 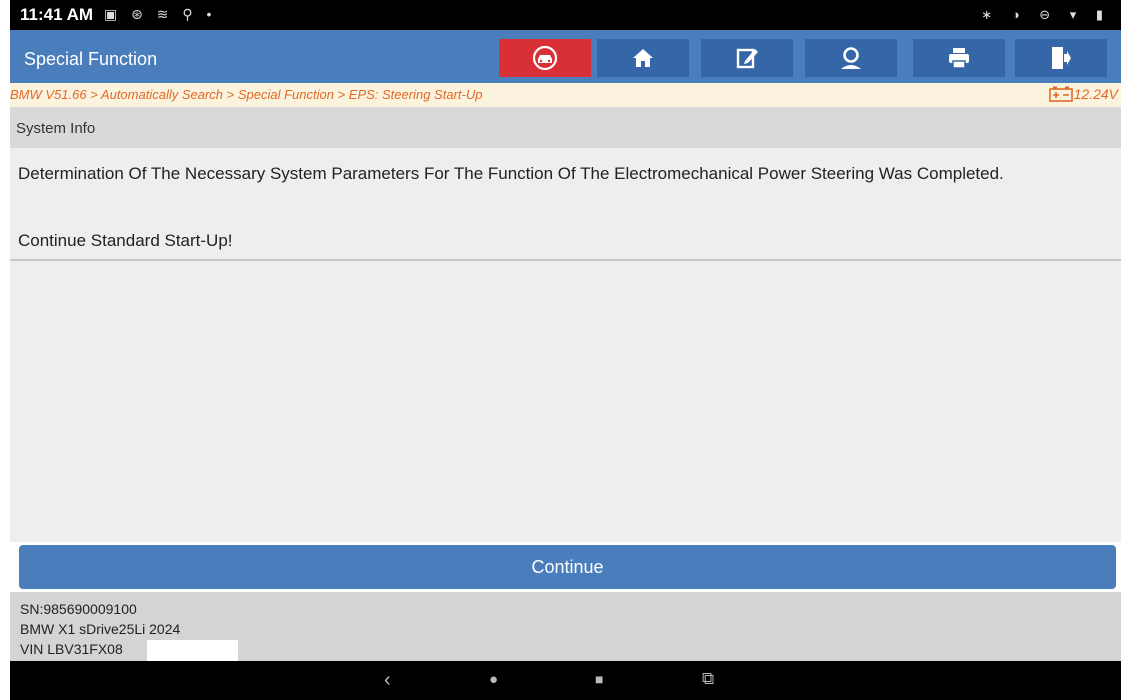 I want to click on battery-voltage: 12.24V, so click(x=1083, y=94).